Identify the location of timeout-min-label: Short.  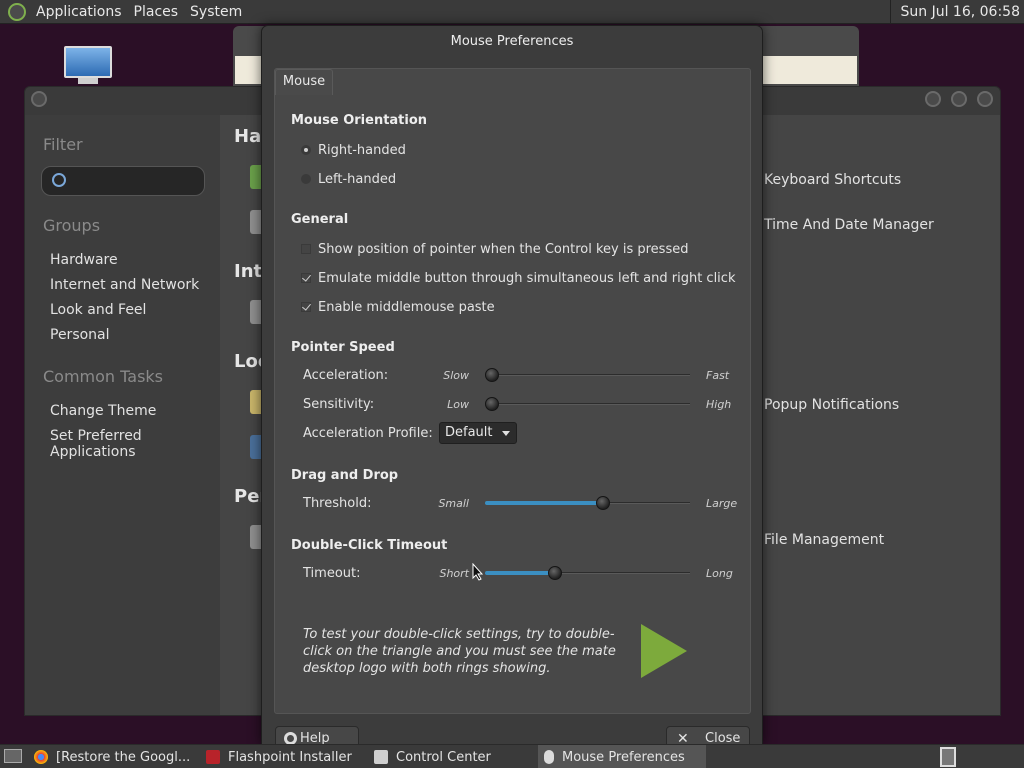
(454, 573).